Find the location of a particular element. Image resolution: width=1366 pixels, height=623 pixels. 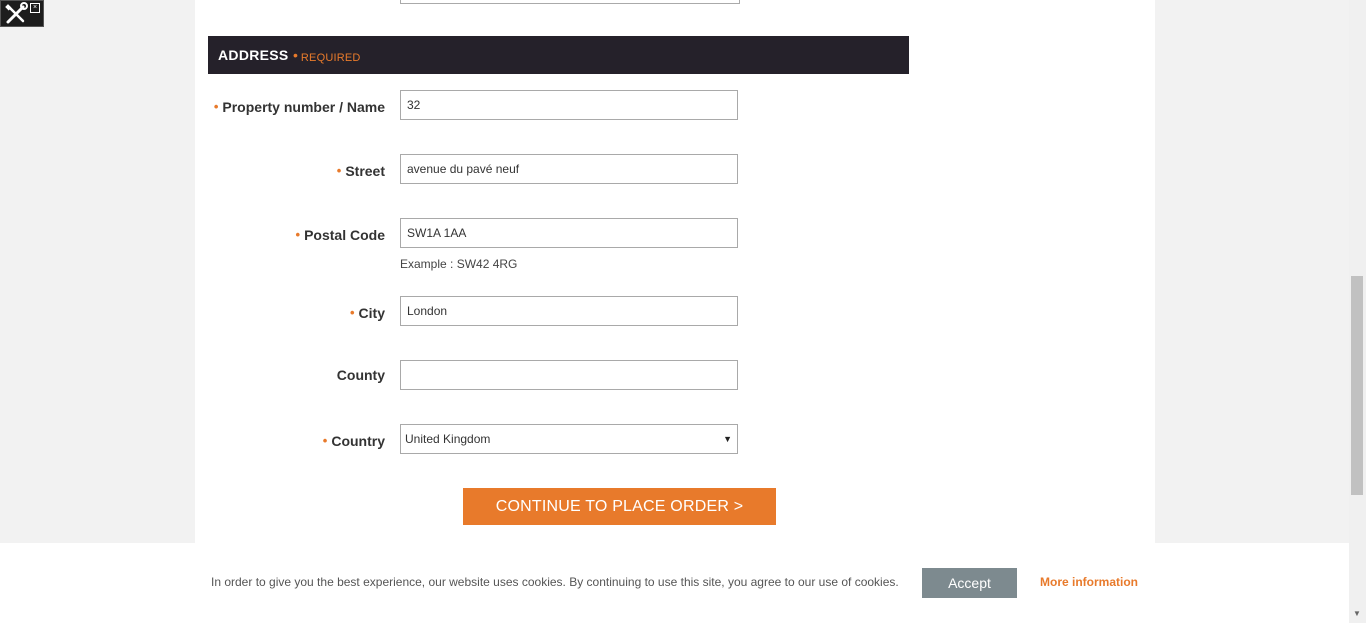

scrollbar-thumb is located at coordinates (1357, 385).